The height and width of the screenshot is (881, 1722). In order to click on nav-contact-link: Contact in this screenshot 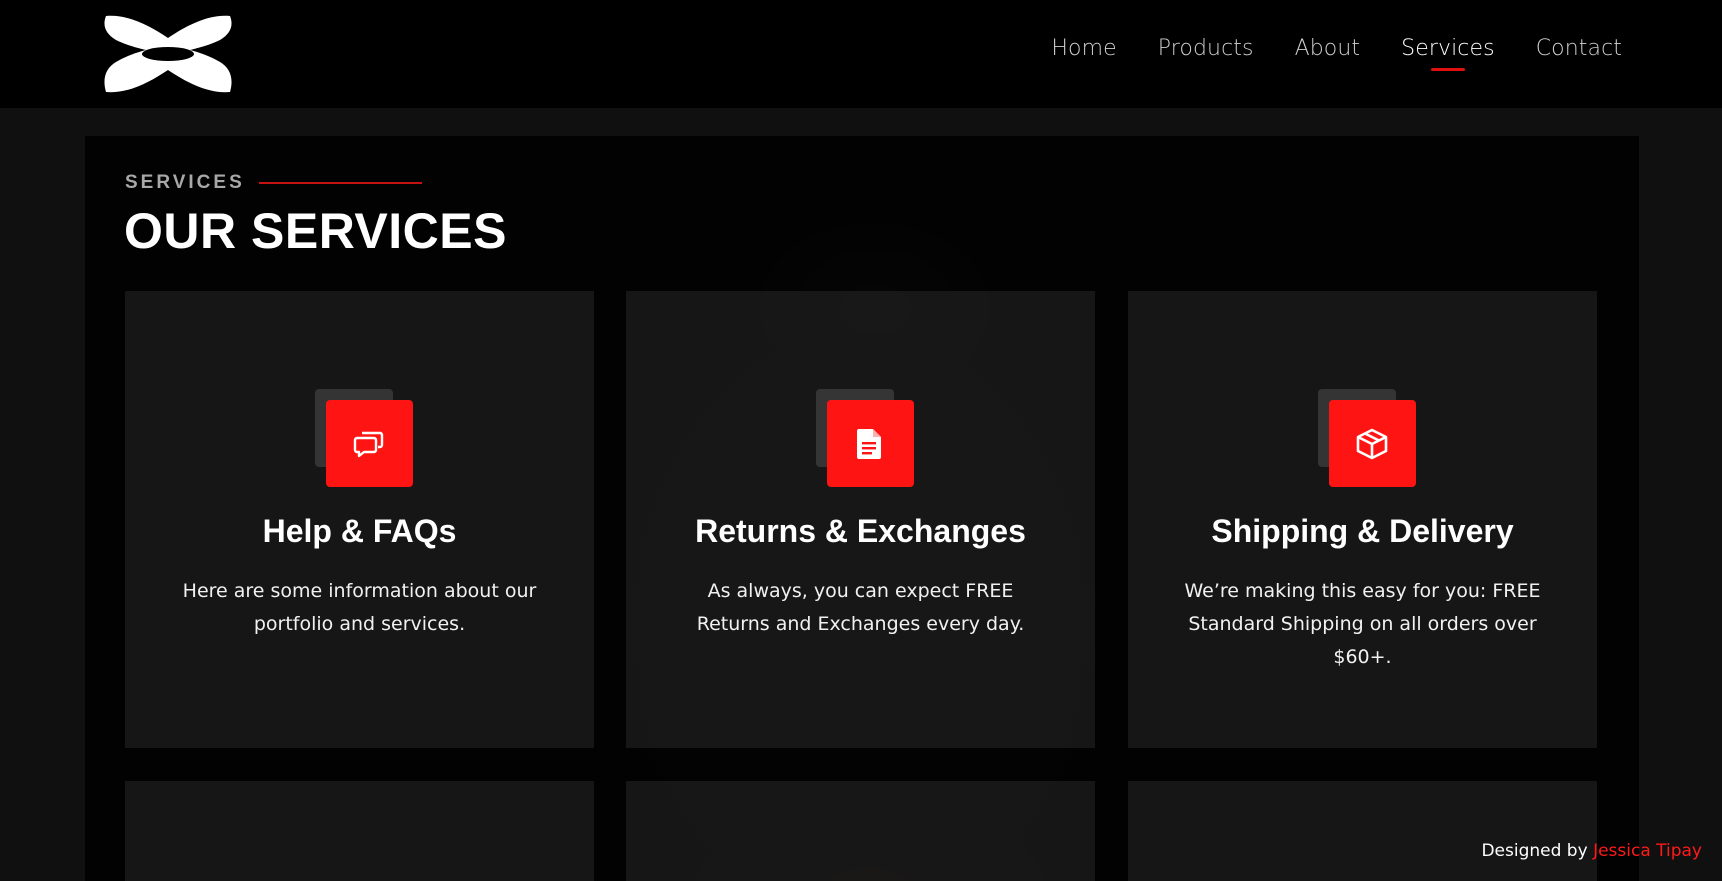, I will do `click(1579, 48)`.